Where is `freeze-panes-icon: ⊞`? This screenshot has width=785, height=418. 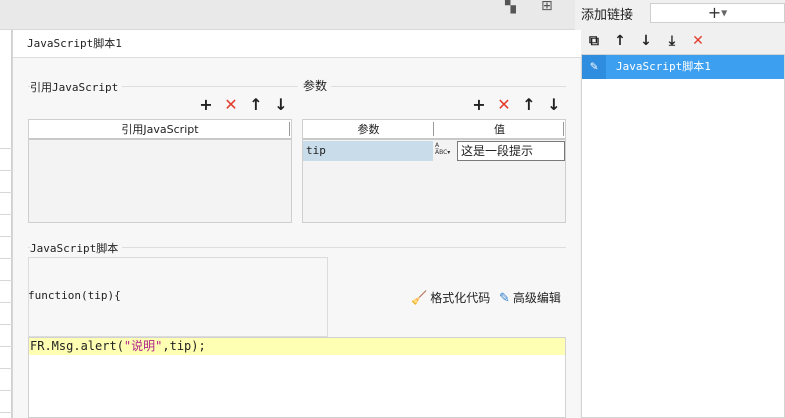
freeze-panes-icon: ⊞ is located at coordinates (547, 7).